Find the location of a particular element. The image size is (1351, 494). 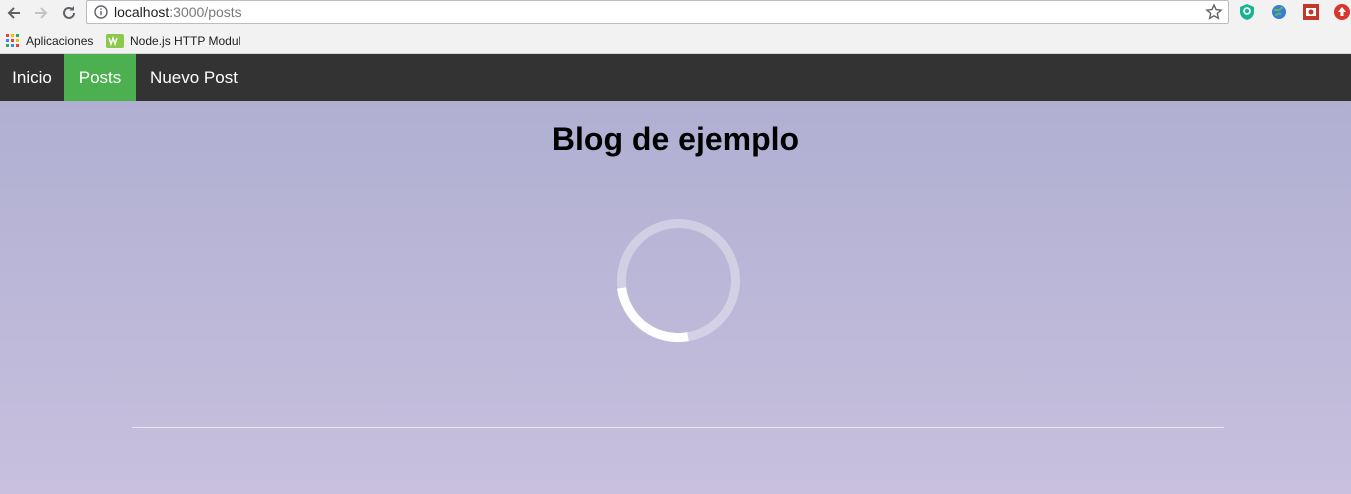

upload-extension-icon is located at coordinates (1341, 12).